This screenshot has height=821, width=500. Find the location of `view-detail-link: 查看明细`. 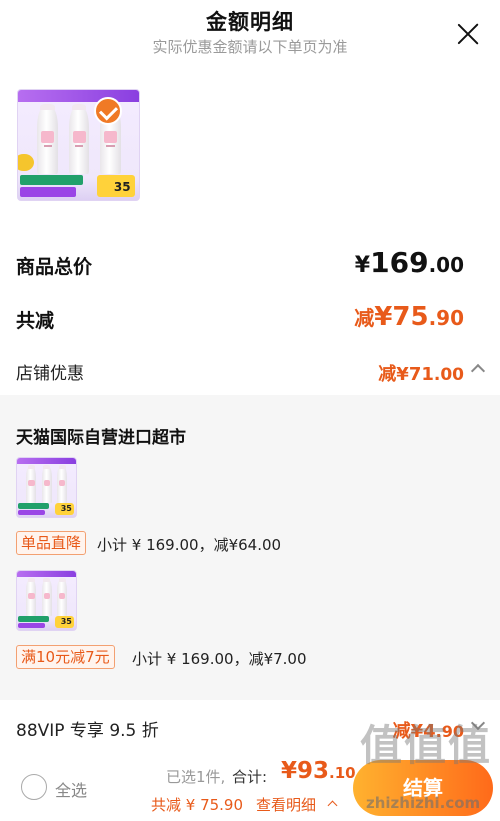

view-detail-link: 查看明细 is located at coordinates (286, 804).